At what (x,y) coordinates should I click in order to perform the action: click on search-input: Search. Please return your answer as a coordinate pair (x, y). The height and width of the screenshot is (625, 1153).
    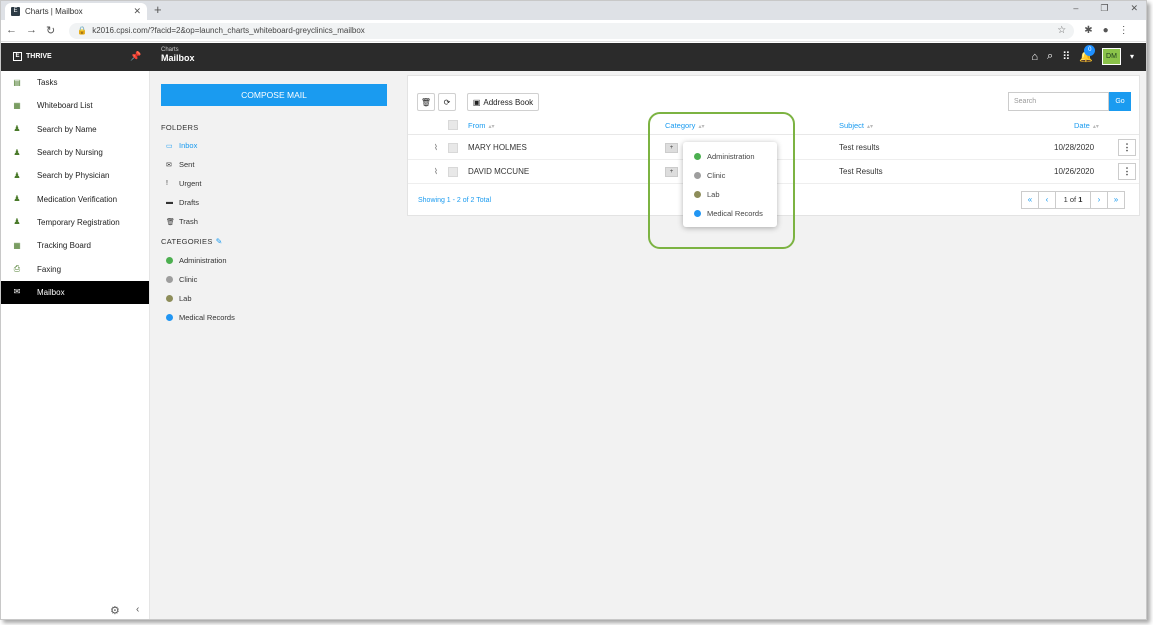
    Looking at the image, I should click on (1058, 101).